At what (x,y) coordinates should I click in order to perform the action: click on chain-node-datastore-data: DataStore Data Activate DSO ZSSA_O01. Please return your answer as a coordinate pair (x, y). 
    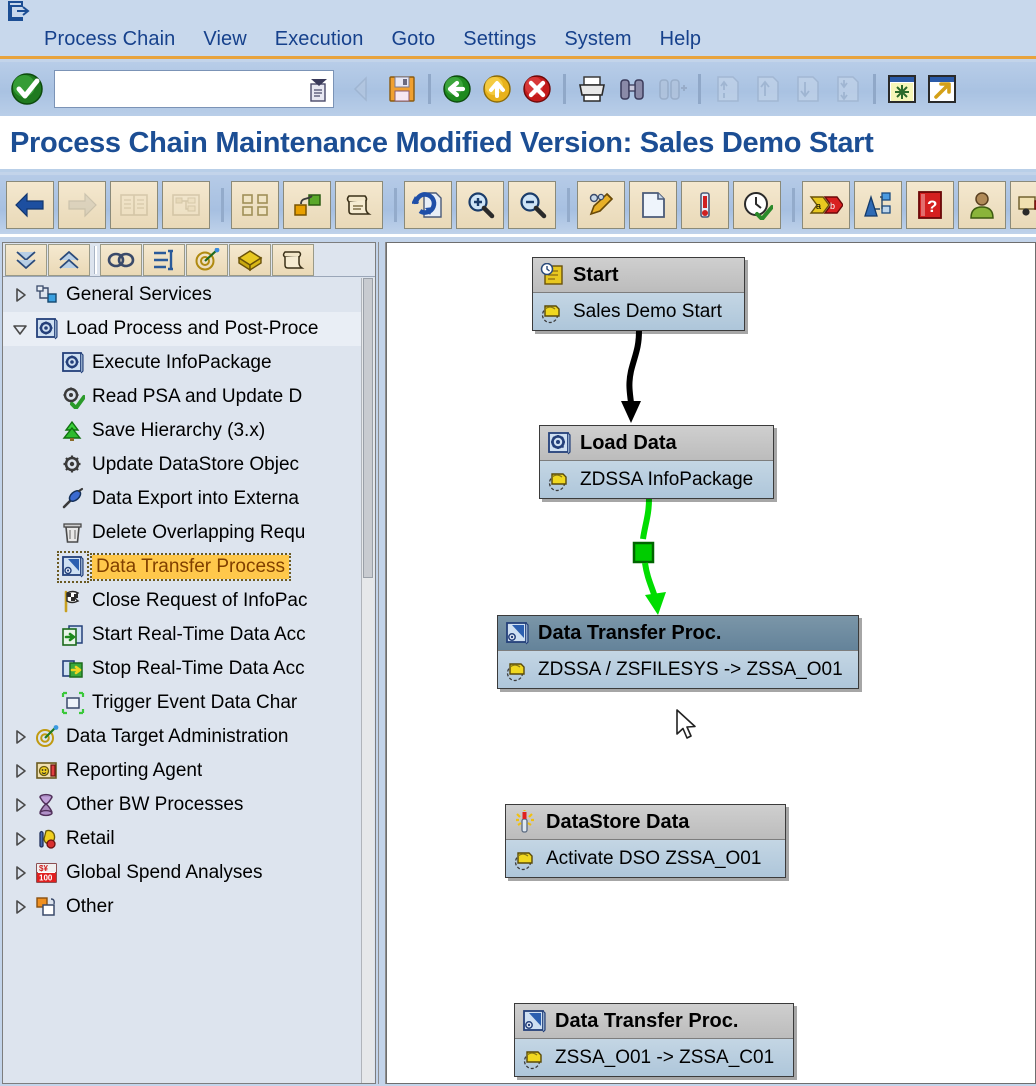
    Looking at the image, I should click on (645, 841).